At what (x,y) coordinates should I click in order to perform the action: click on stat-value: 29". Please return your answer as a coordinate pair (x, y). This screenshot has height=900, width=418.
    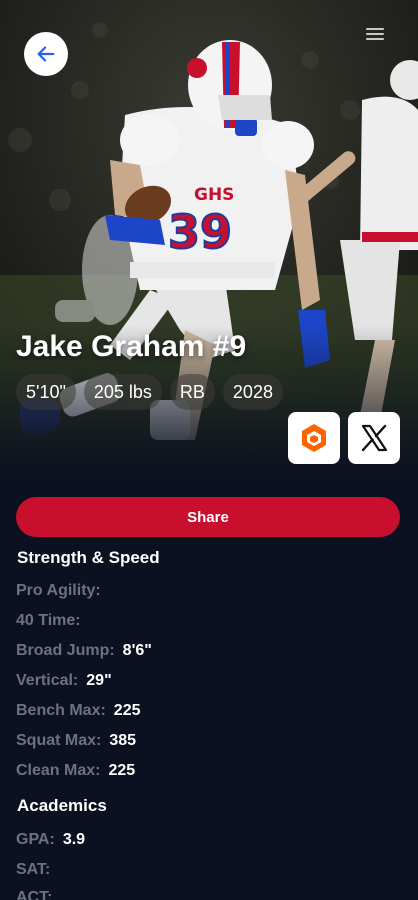
    Looking at the image, I should click on (99, 680).